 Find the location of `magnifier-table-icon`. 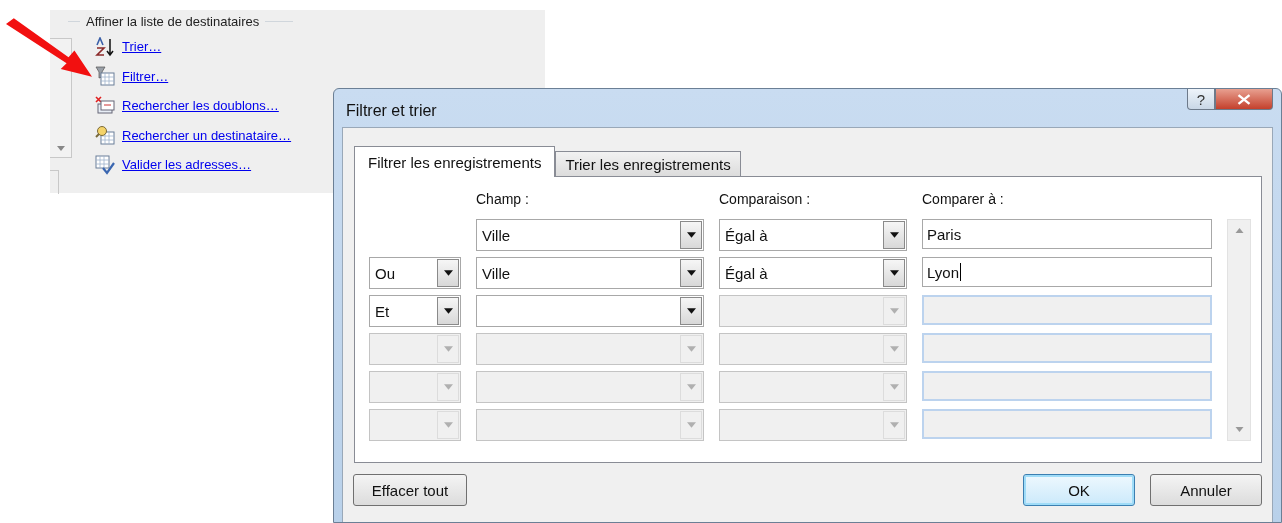

magnifier-table-icon is located at coordinates (105, 135).